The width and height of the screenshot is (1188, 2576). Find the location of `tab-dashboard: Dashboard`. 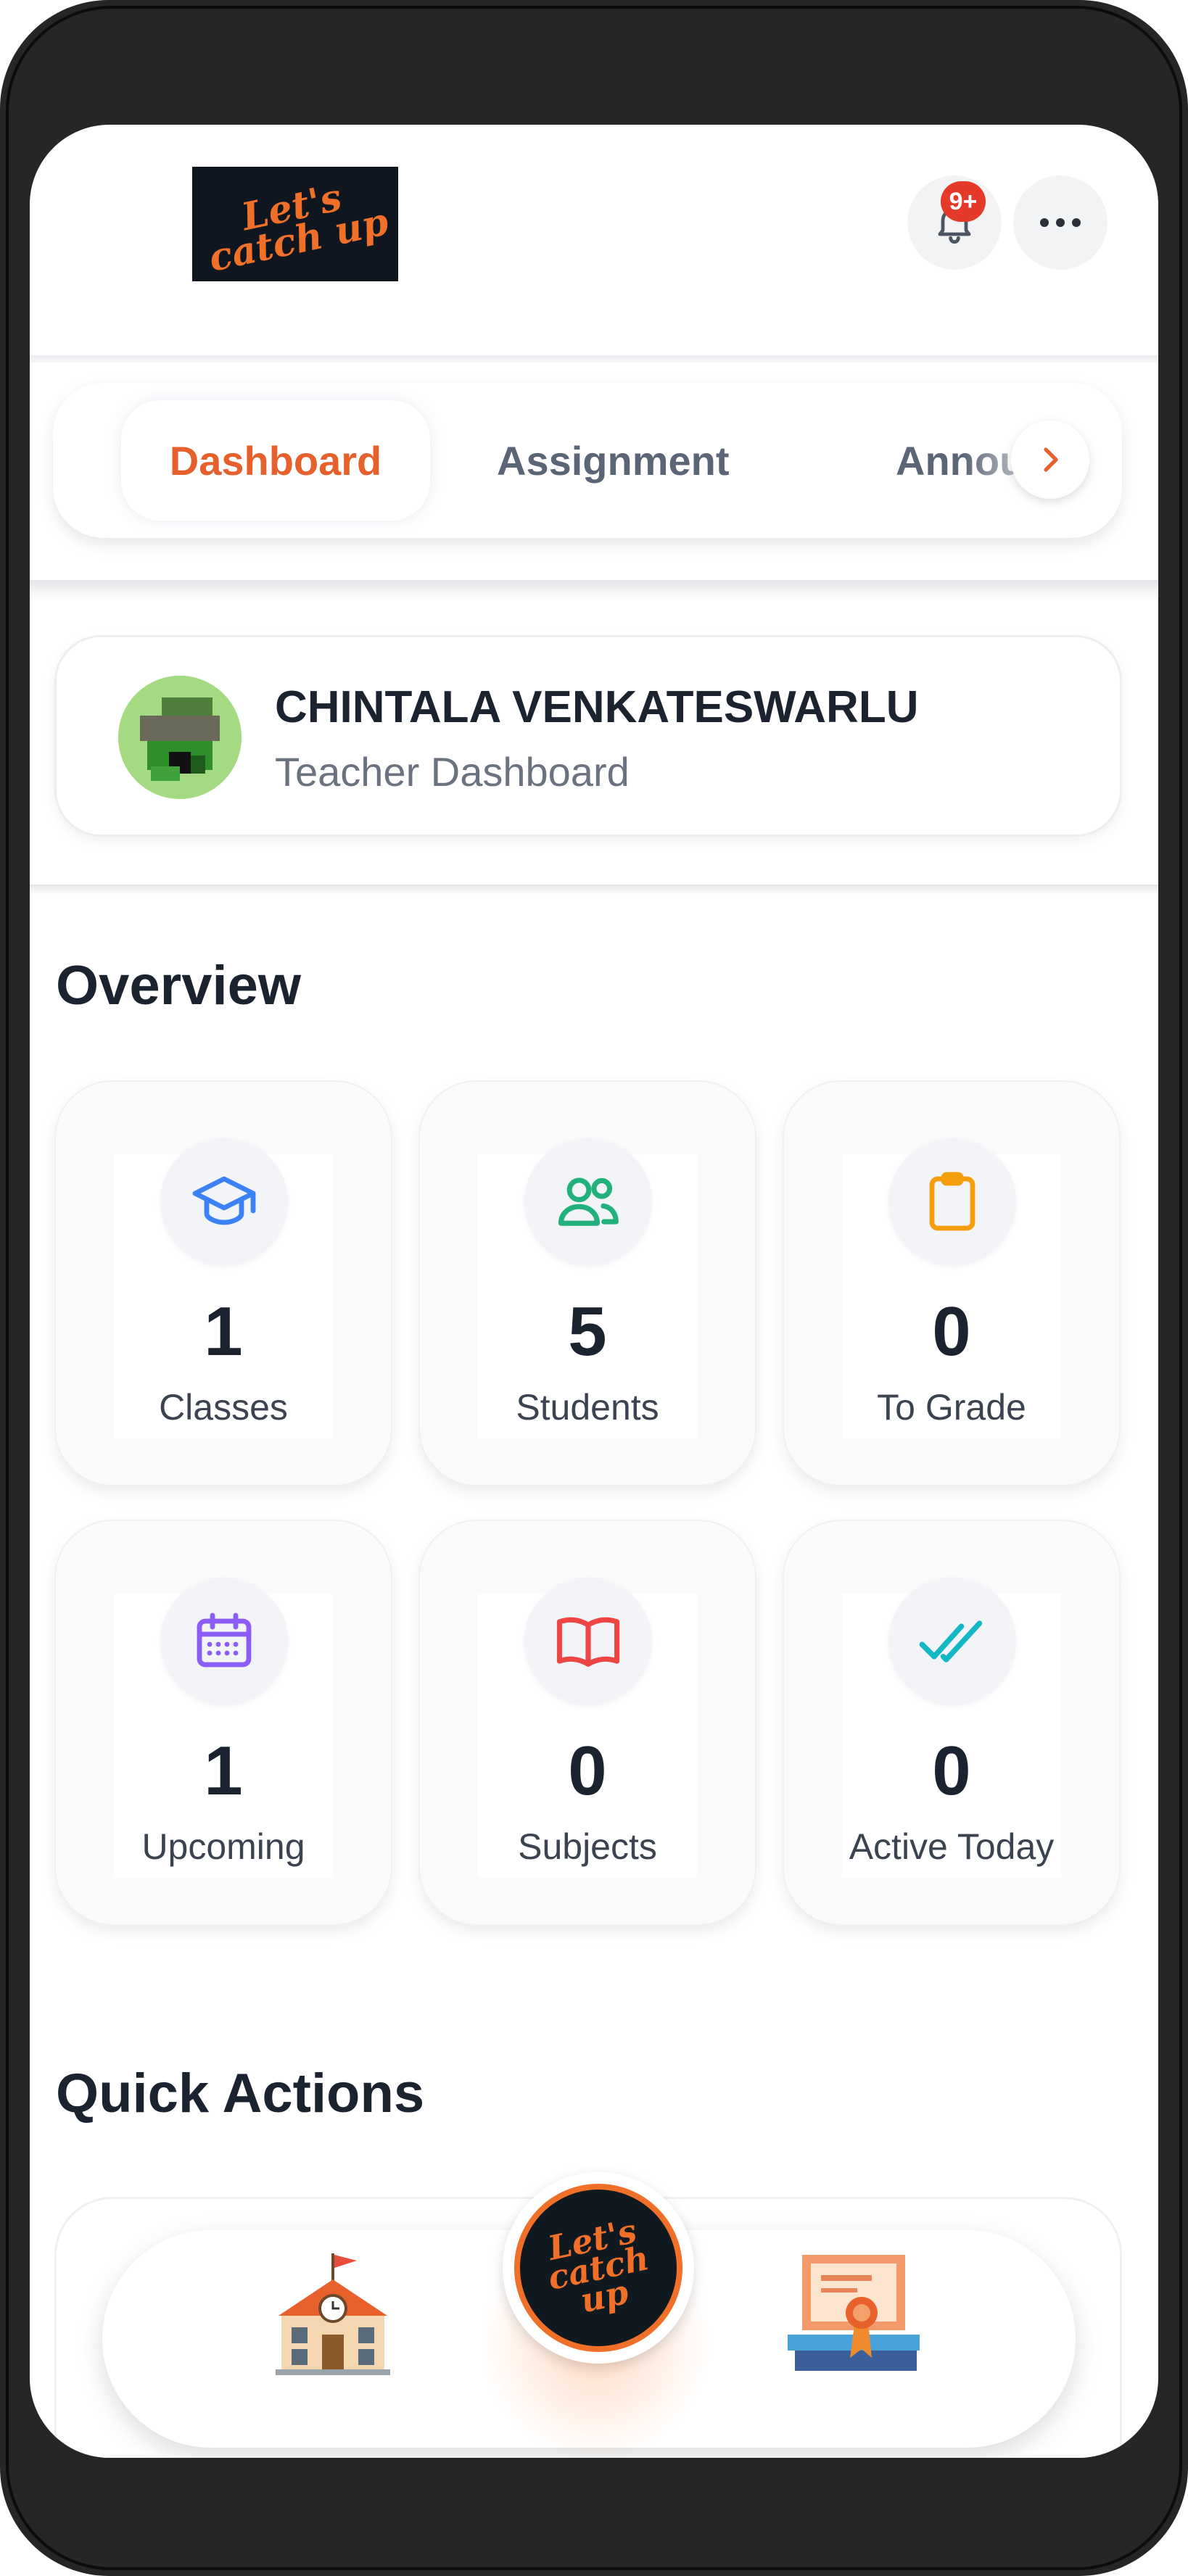

tab-dashboard: Dashboard is located at coordinates (275, 461).